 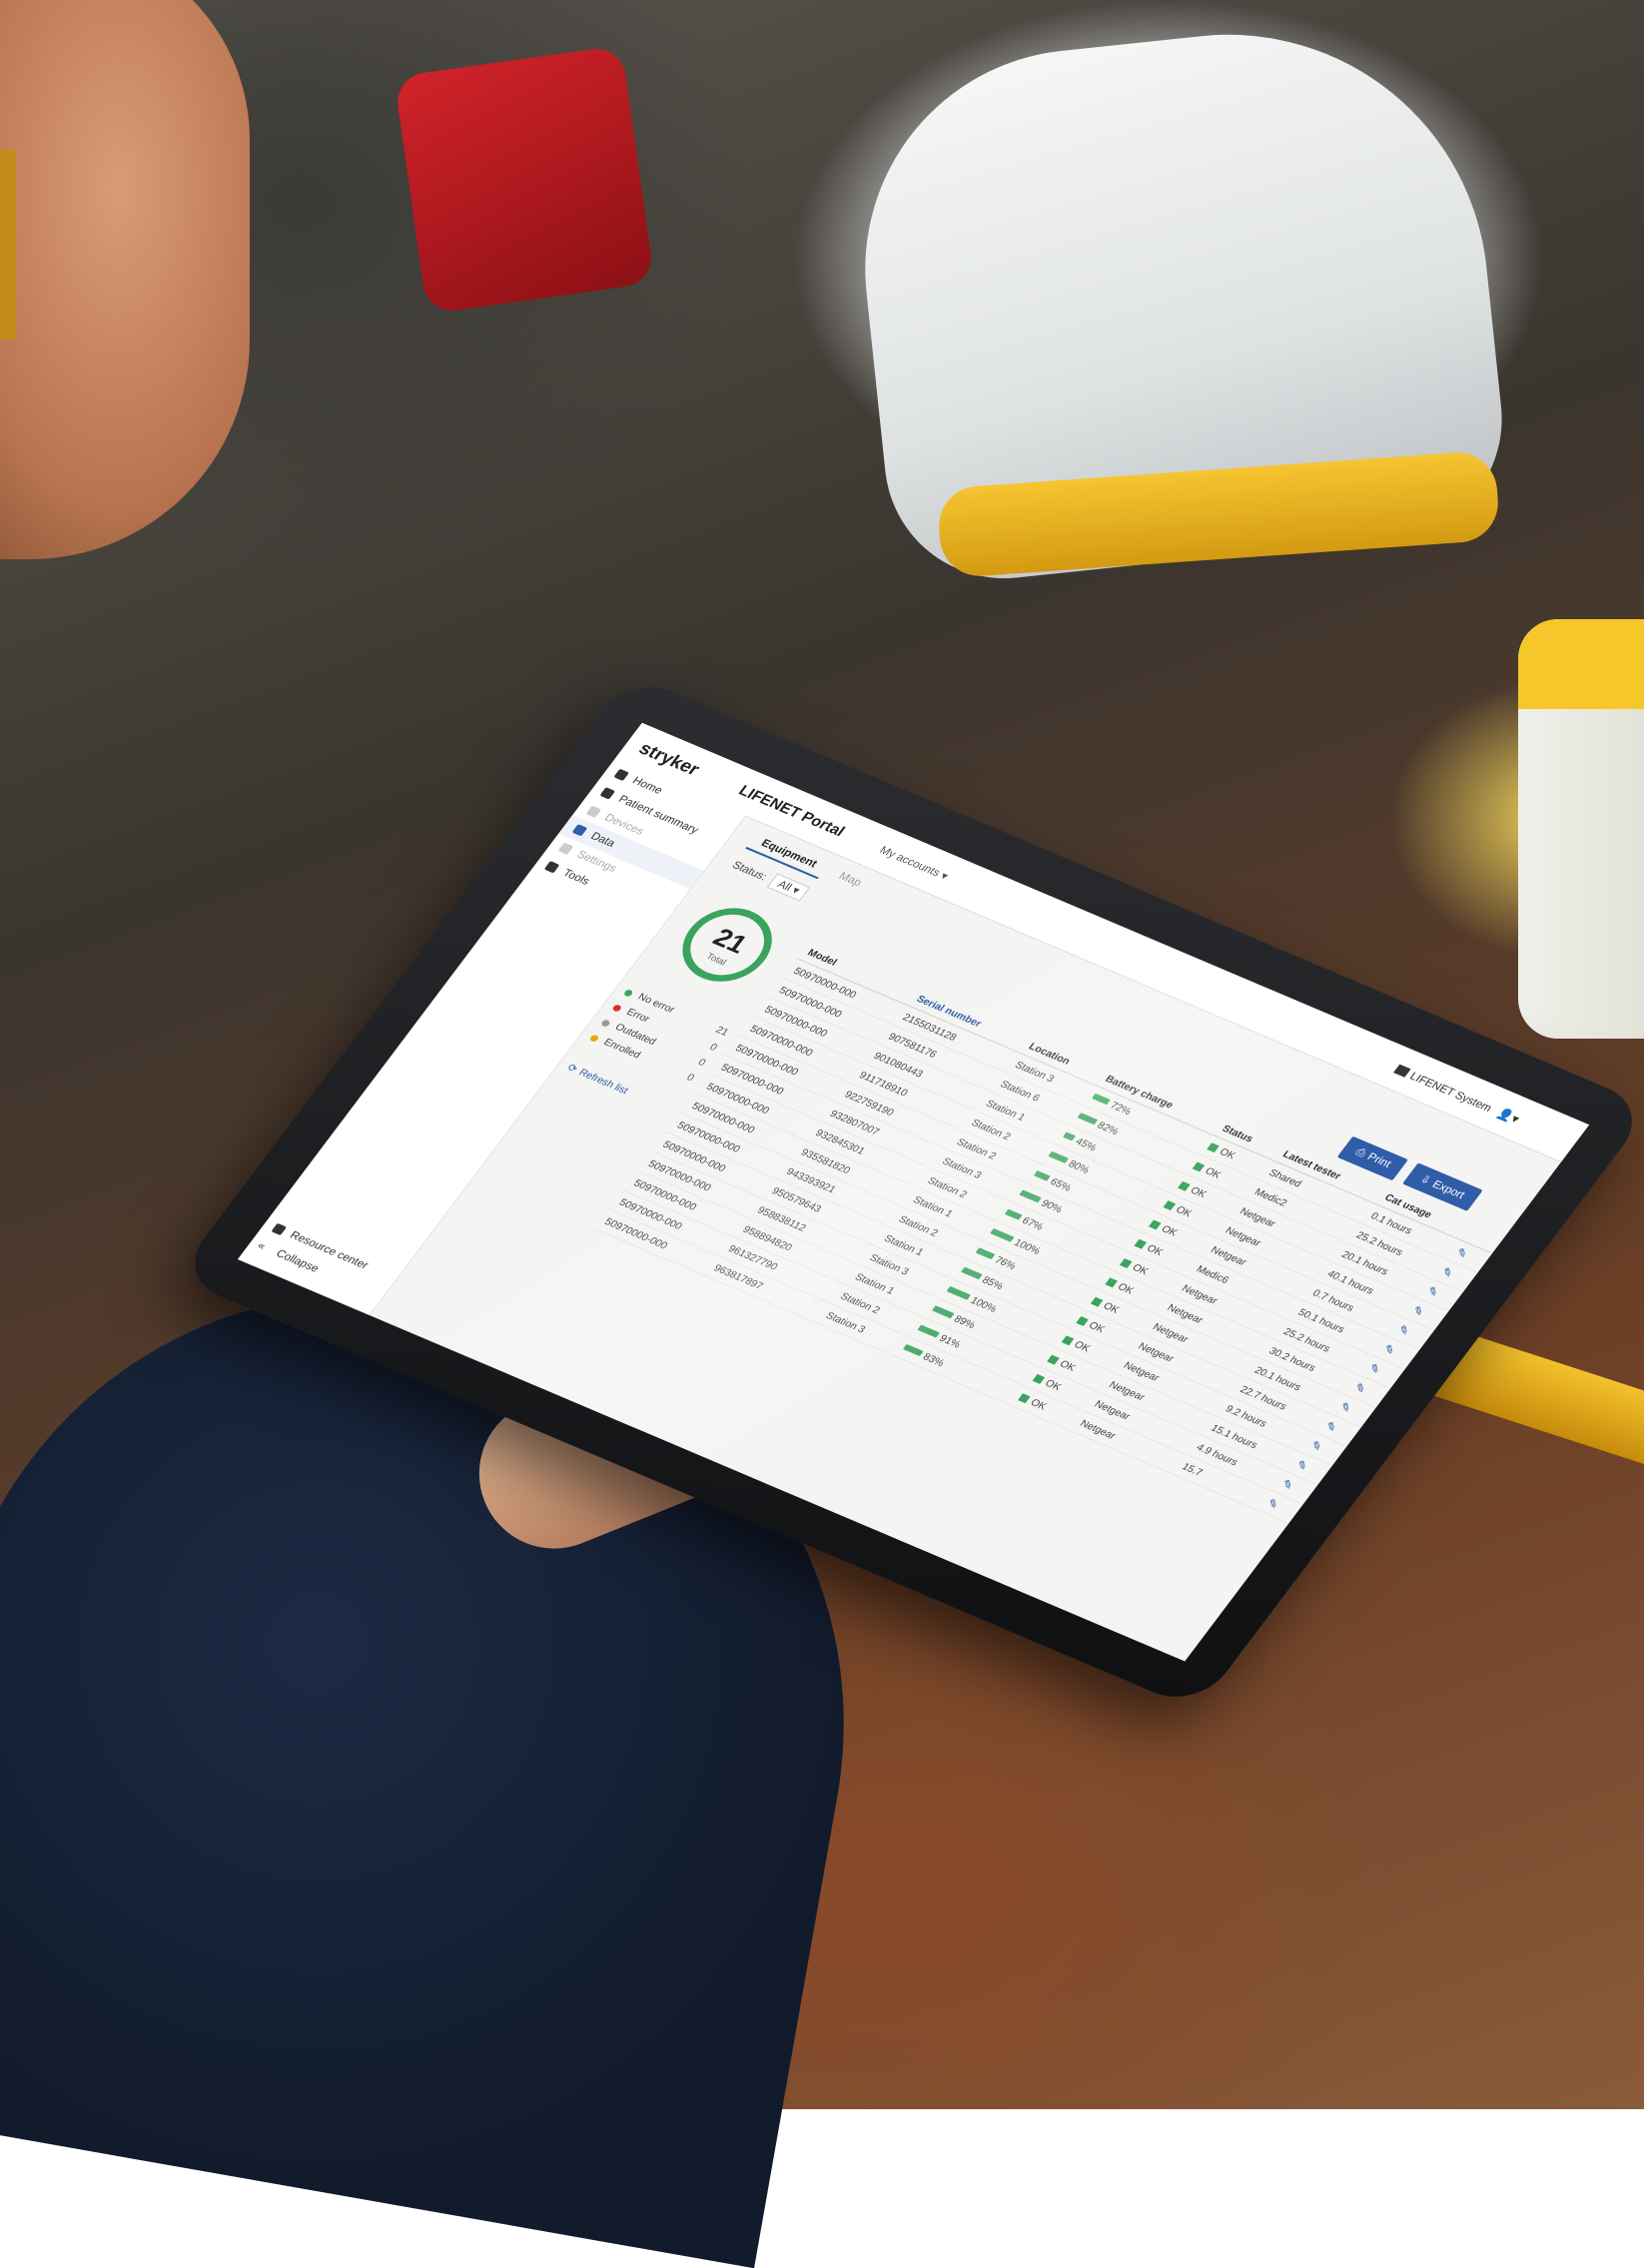 What do you see at coordinates (965, 1322) in the screenshot?
I see `battery-value: 89%` at bounding box center [965, 1322].